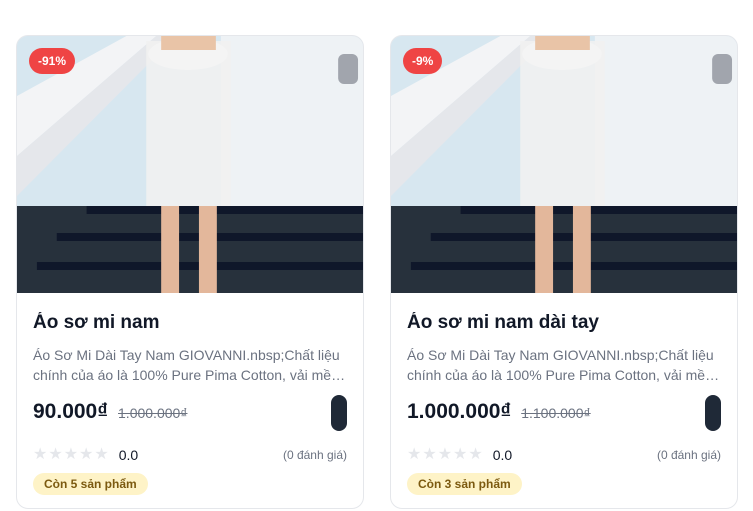 This screenshot has height=511, width=753. Describe the element at coordinates (153, 413) in the screenshot. I see `old-price: 1.000.000₫` at that location.